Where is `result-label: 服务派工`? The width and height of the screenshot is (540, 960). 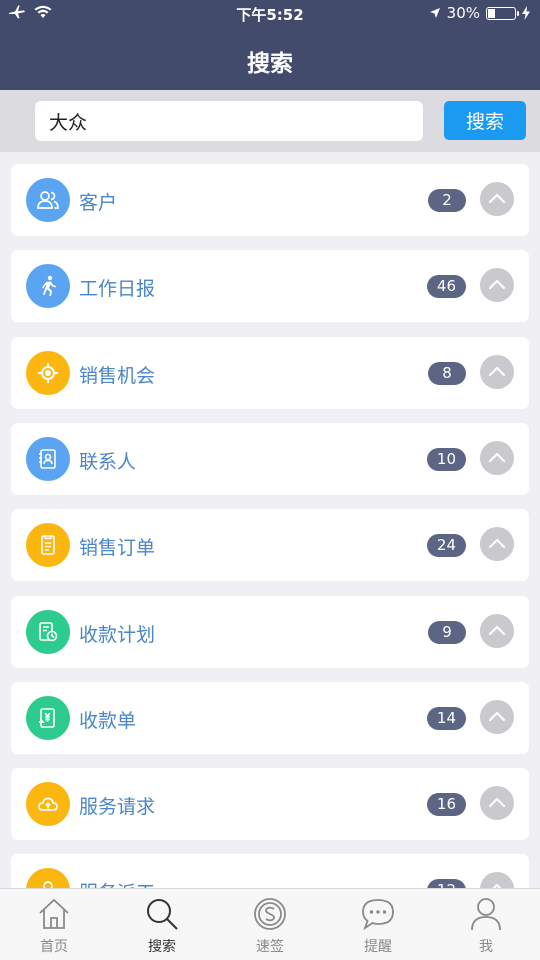 result-label: 服务派工 is located at coordinates (117, 883).